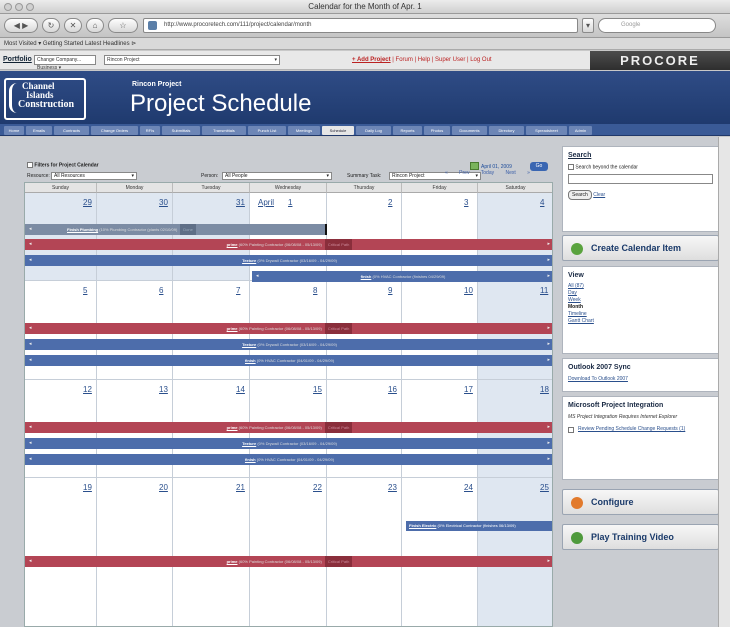 The height and width of the screenshot is (627, 730). Describe the element at coordinates (571, 430) in the screenshot. I see `review-checkbox` at that location.